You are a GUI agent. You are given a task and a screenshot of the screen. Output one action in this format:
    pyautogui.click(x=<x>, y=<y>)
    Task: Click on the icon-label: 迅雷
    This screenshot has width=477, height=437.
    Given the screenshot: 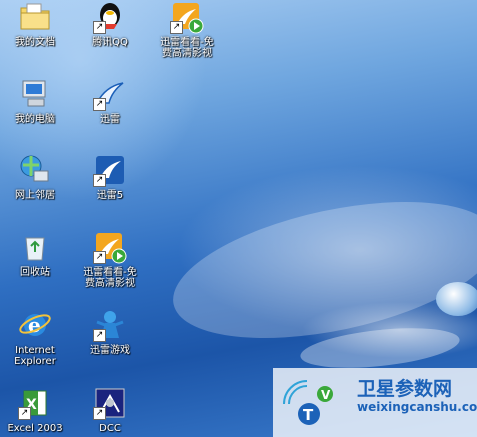 What is the action you would take?
    pyautogui.click(x=110, y=119)
    